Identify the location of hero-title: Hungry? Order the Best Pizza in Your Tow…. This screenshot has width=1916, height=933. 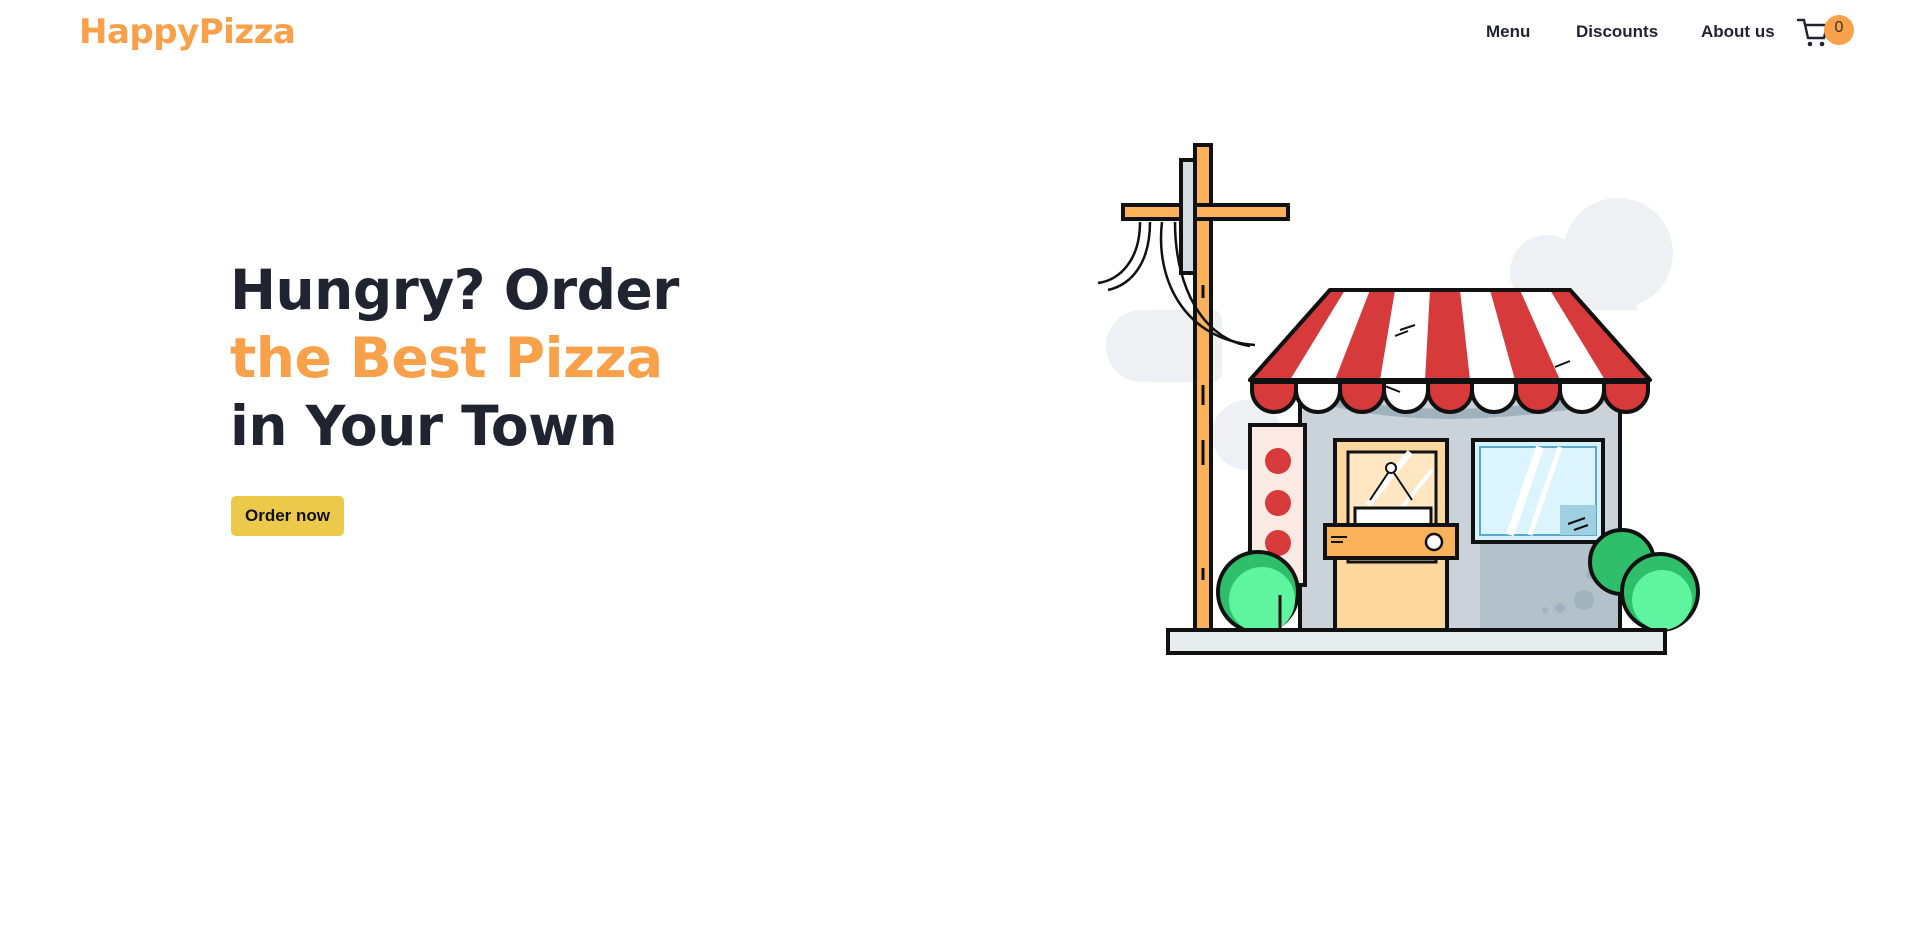
(454, 358).